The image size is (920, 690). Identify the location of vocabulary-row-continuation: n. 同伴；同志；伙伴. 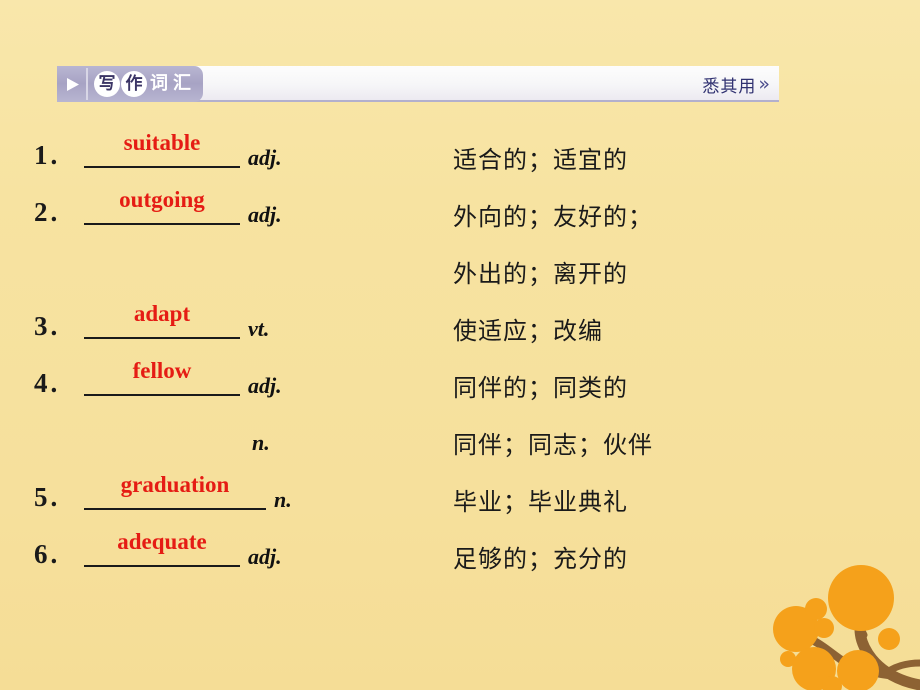
(460, 439).